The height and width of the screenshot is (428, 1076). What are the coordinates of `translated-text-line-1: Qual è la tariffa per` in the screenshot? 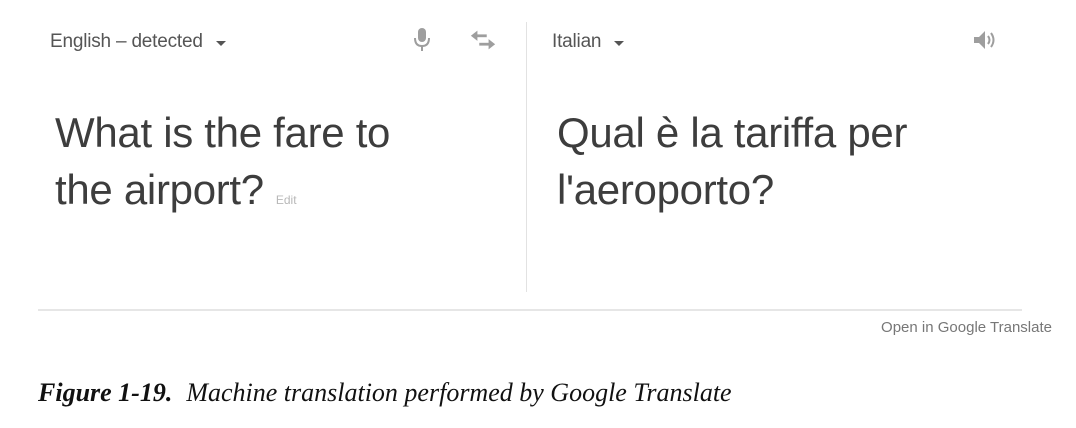 It's located at (732, 132).